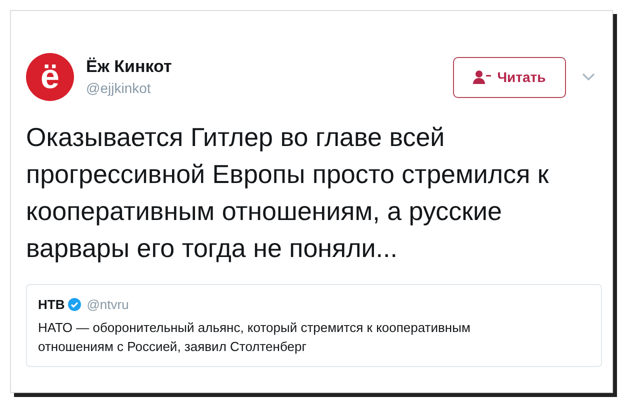 This screenshot has width=620, height=403. What do you see at coordinates (51, 305) in the screenshot?
I see `quoted-author-name: НТВ` at bounding box center [51, 305].